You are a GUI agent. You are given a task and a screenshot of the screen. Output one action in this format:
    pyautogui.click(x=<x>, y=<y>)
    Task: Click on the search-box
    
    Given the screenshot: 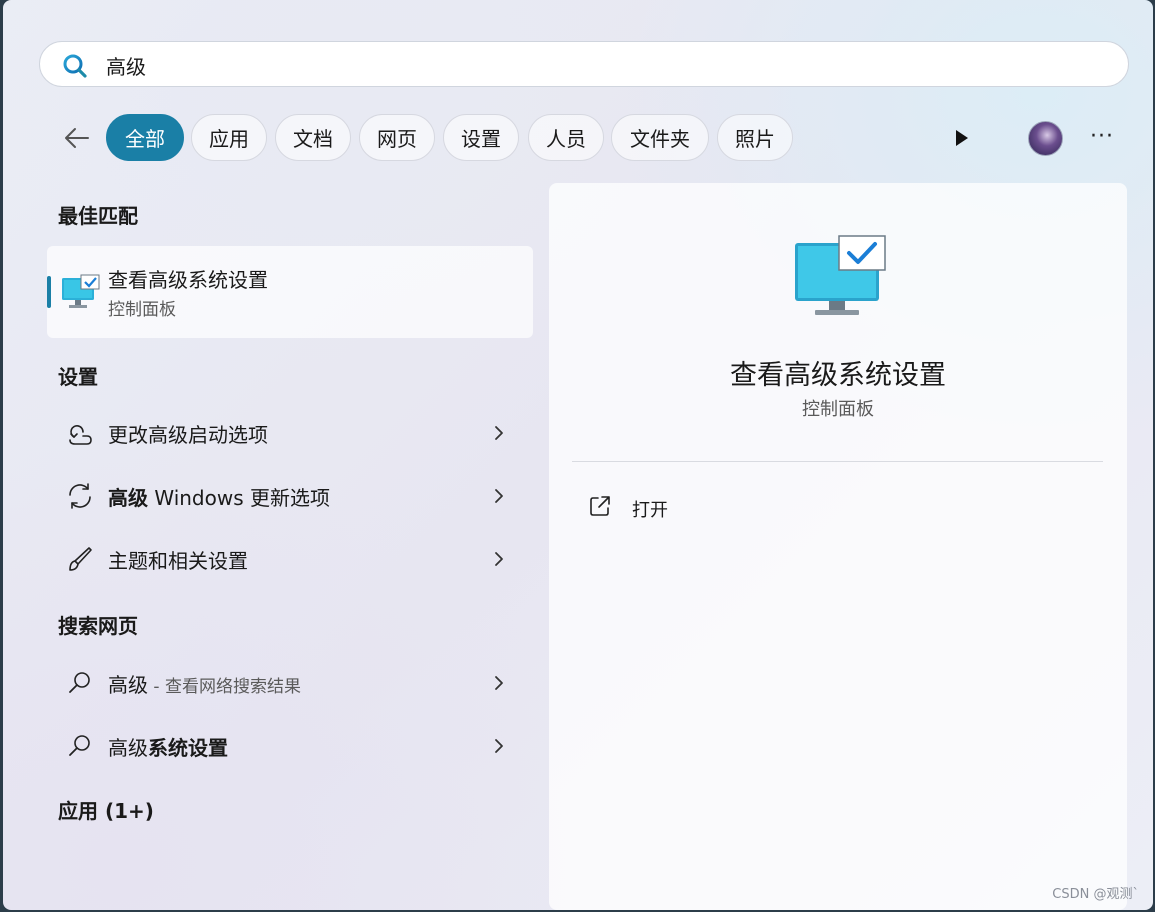 What is the action you would take?
    pyautogui.click(x=584, y=64)
    